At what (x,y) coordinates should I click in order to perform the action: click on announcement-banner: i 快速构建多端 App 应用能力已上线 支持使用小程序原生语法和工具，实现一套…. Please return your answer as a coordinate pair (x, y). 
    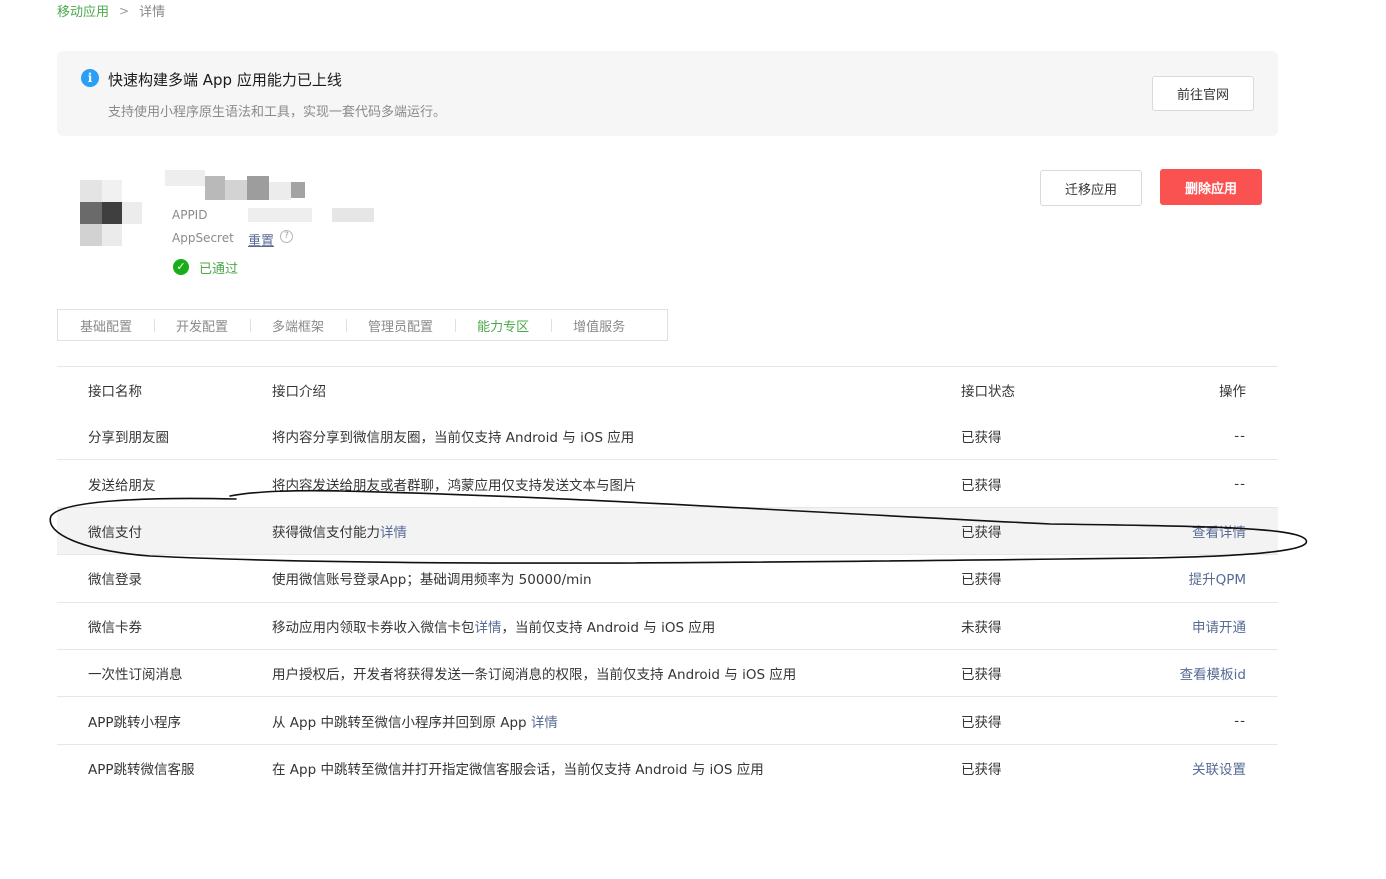
    Looking at the image, I should click on (667, 93).